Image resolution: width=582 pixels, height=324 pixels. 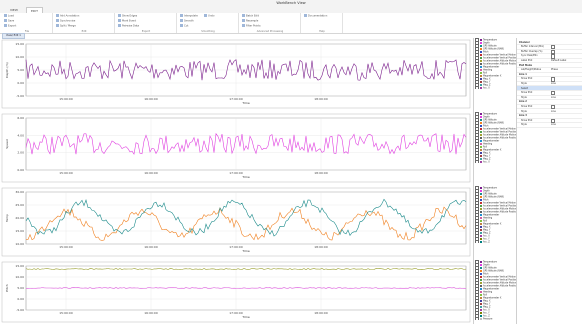 I want to click on ribbon-button: Synchronise, so click(x=65, y=21).